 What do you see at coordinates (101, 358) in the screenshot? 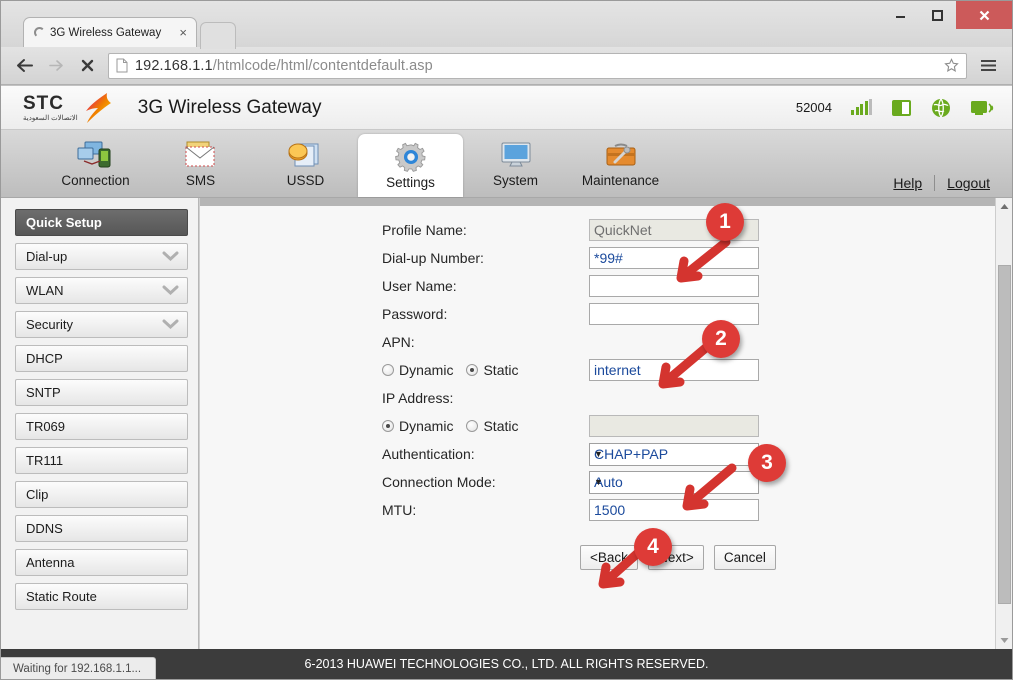
I see `sidebar-item-dhcp: DHCP` at bounding box center [101, 358].